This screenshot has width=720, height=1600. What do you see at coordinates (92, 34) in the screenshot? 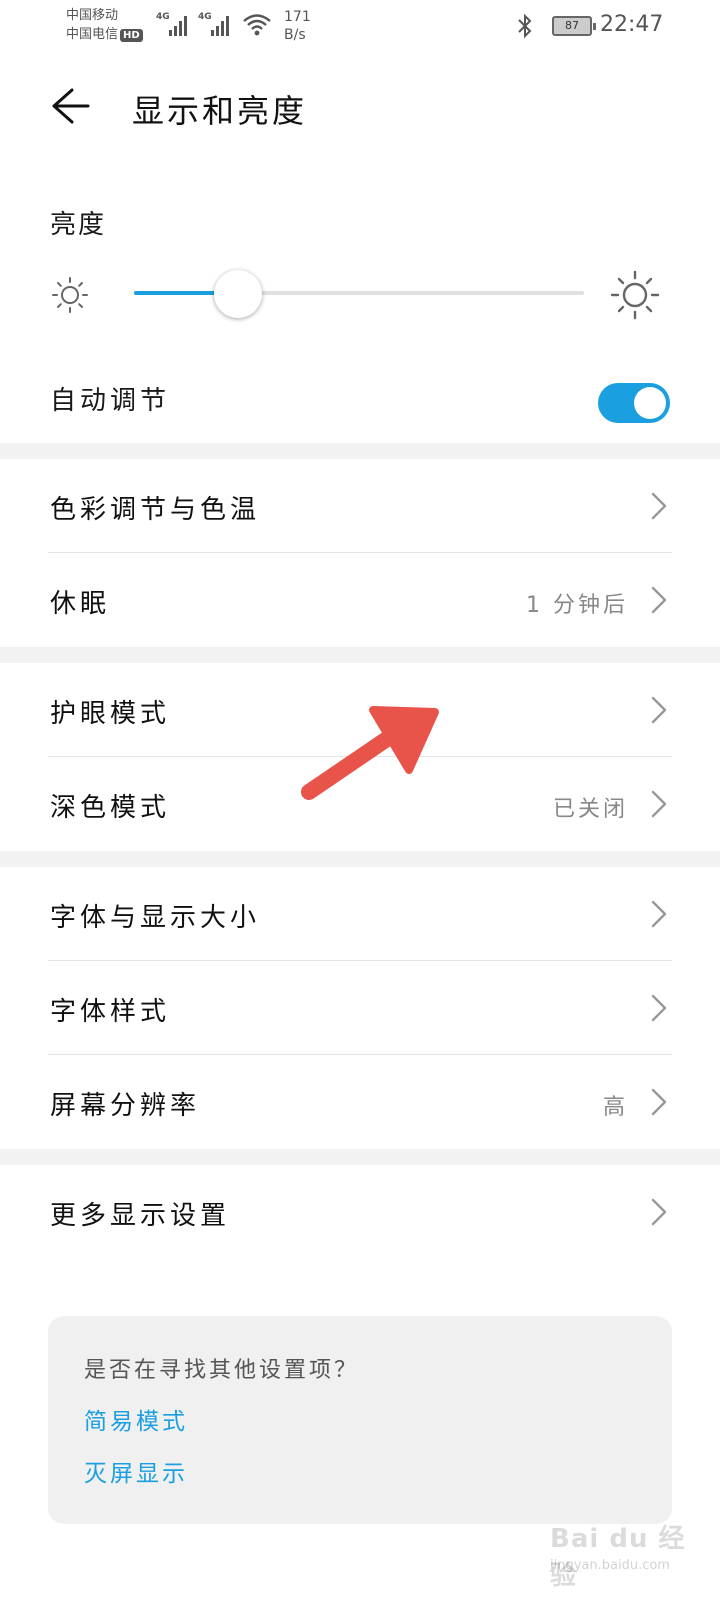
I see `carrier-2: 中国电信` at bounding box center [92, 34].